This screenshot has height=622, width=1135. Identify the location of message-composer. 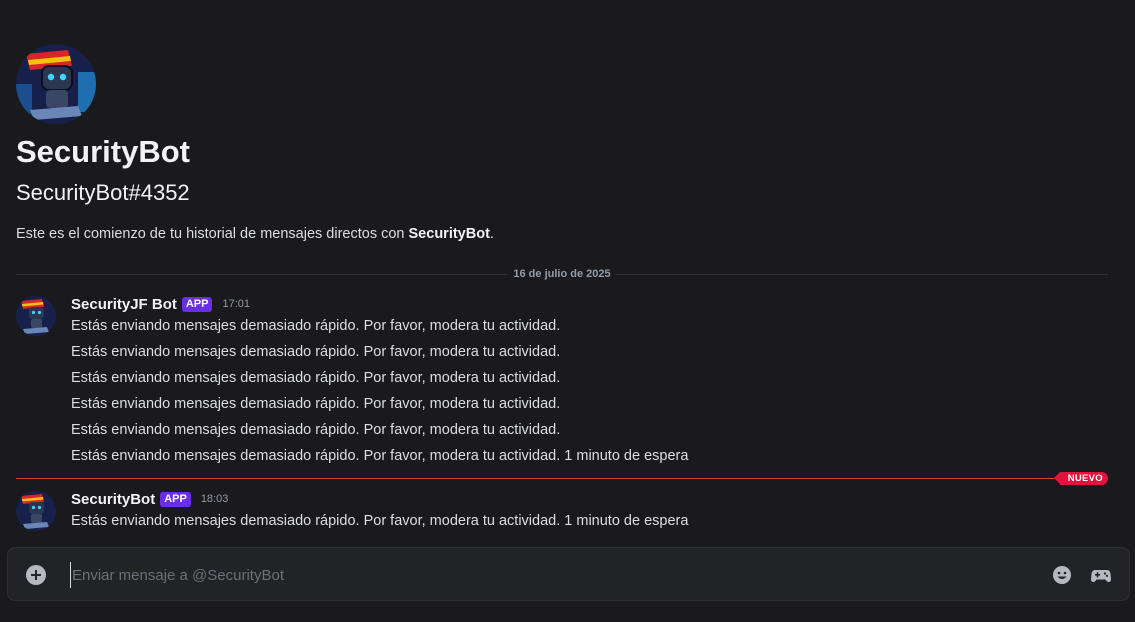
(568, 574).